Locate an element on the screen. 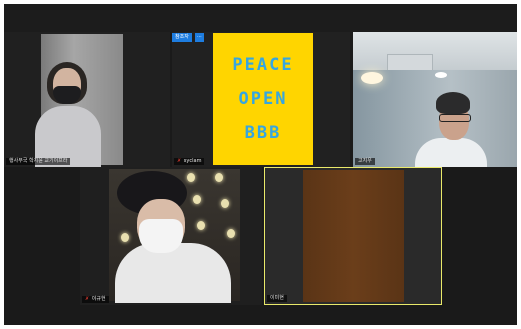  participant-tile-5-active-speaker: 이미현 is located at coordinates (353, 236).